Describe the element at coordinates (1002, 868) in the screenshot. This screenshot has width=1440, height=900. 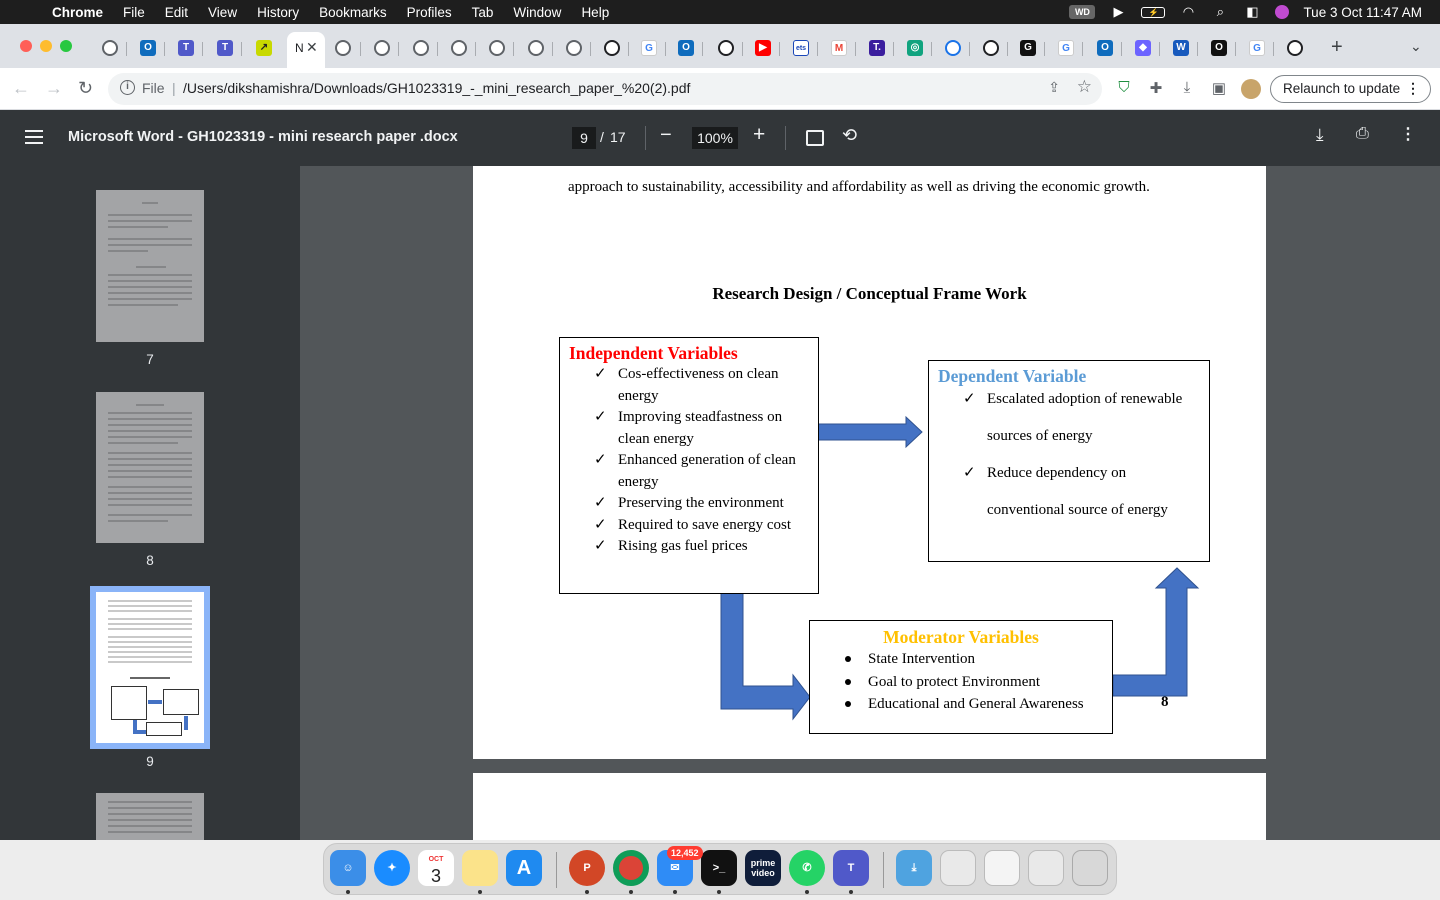
I see `document-preview-icon` at that location.